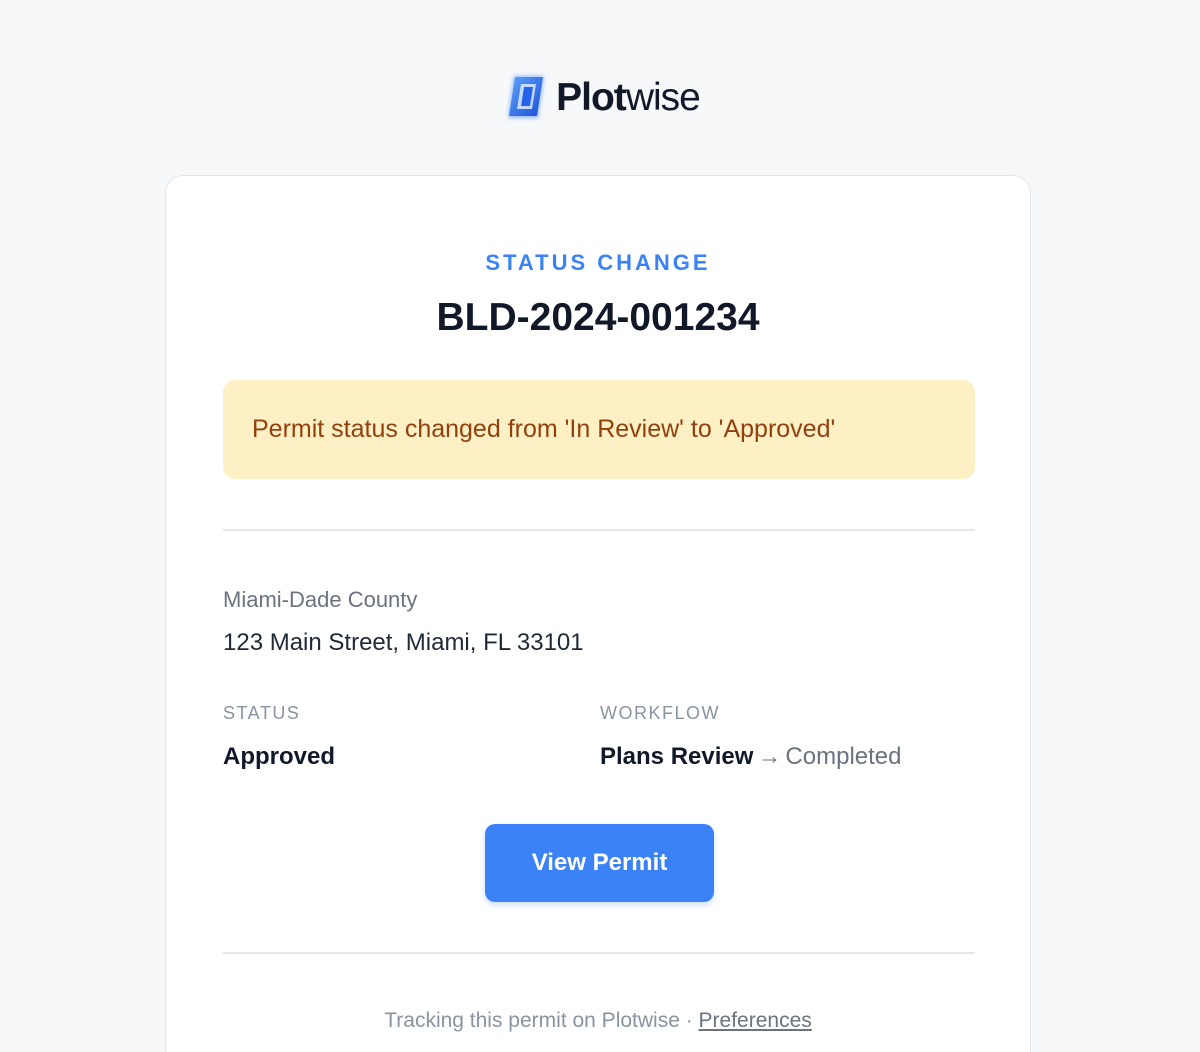 This screenshot has height=1052, width=1200. I want to click on workflow-label: WORKFLOW, so click(660, 713).